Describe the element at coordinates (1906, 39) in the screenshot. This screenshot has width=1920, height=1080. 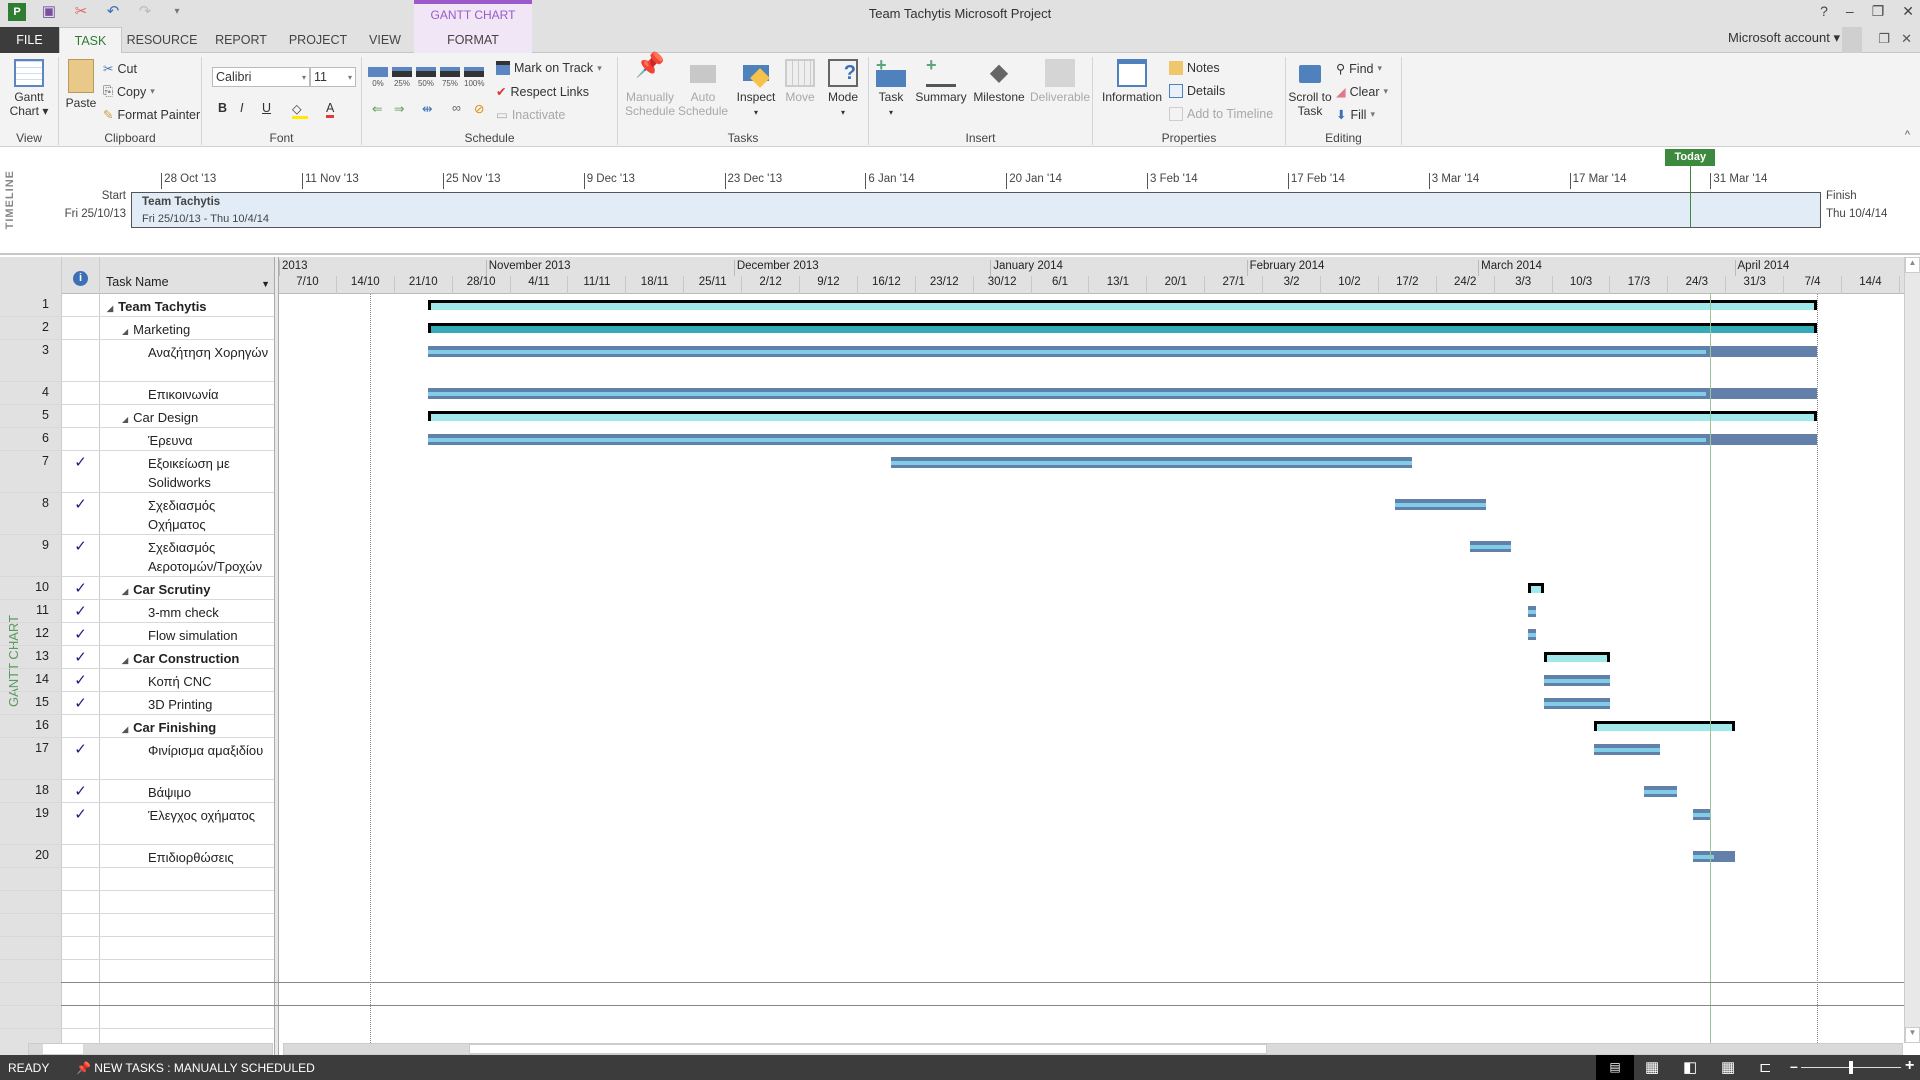
I see `ribbon-close-icon: ✕` at that location.